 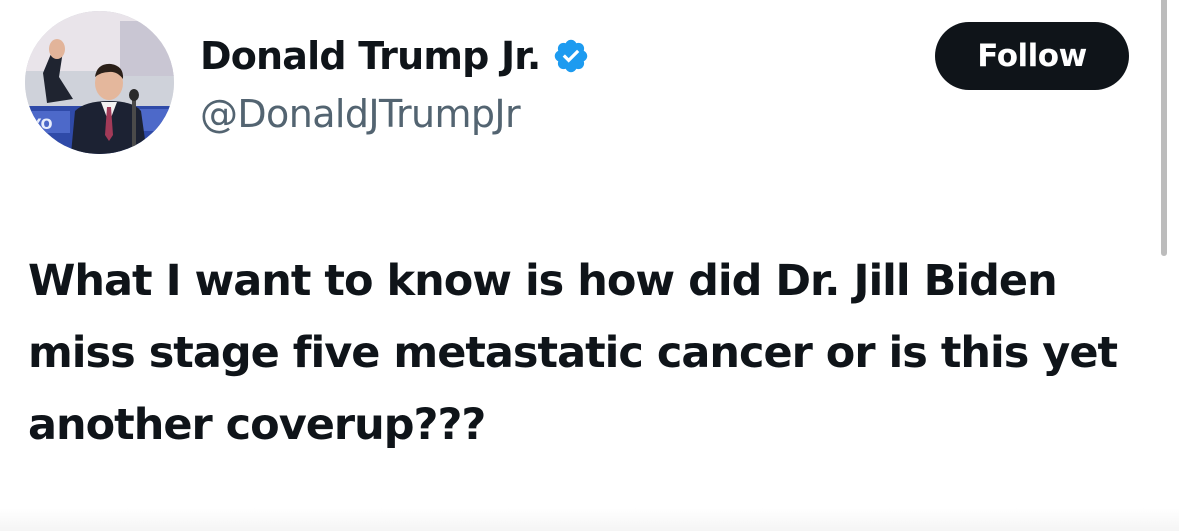 I want to click on avatar-photo: YO, so click(x=99, y=82).